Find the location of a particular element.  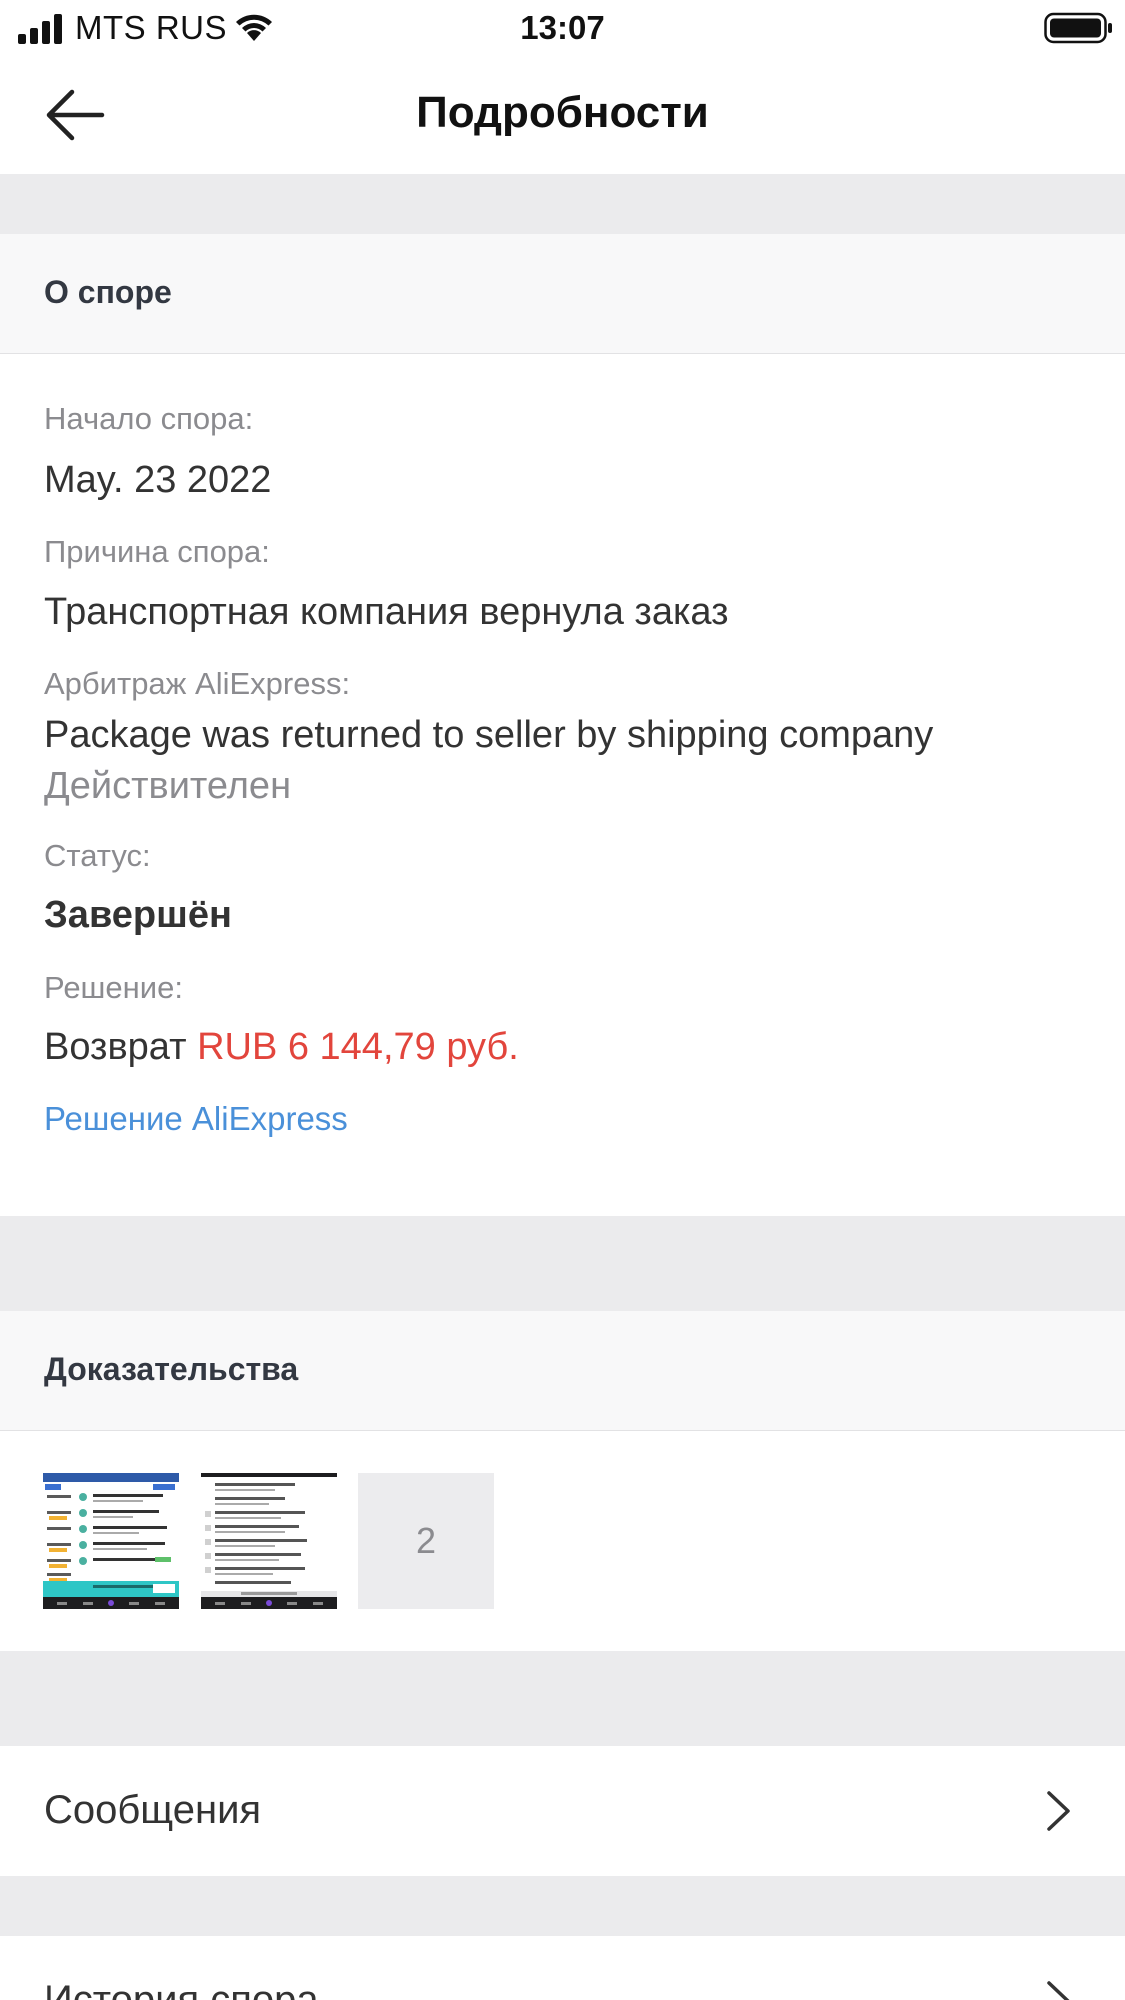

arbitration-validity: Действителен is located at coordinates (168, 786).